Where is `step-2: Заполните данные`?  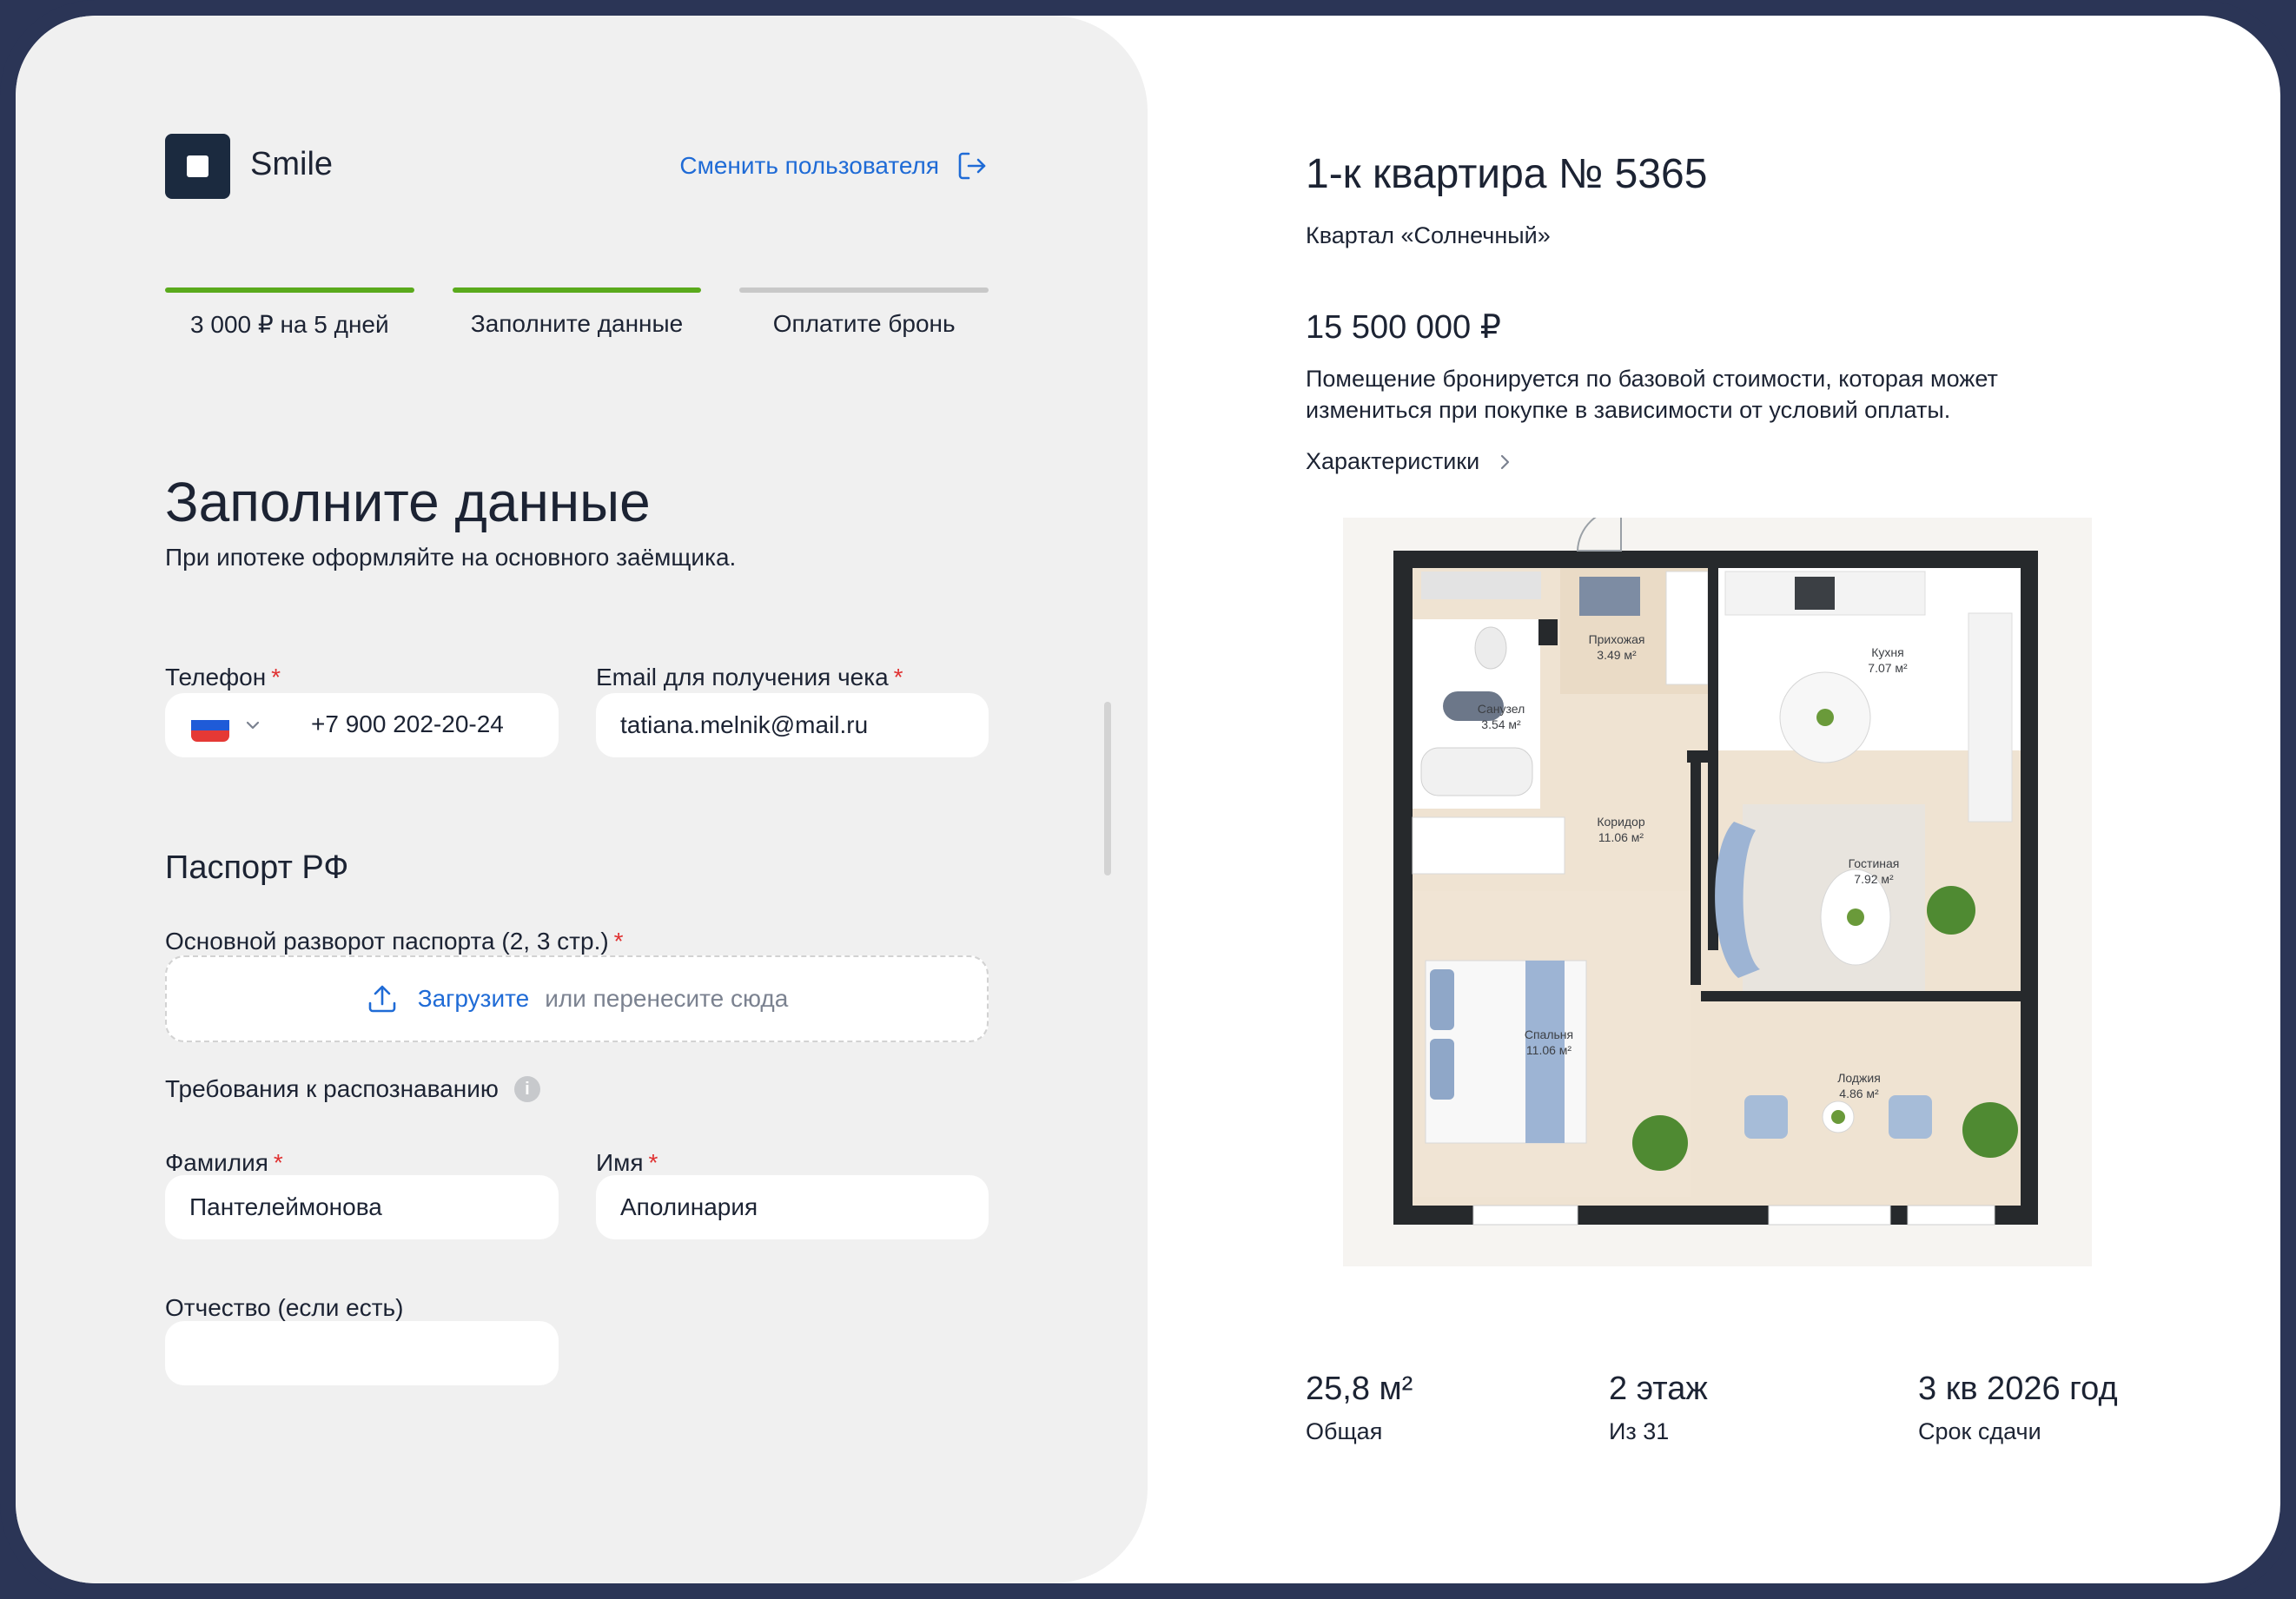
step-2: Заполните данные is located at coordinates (577, 313).